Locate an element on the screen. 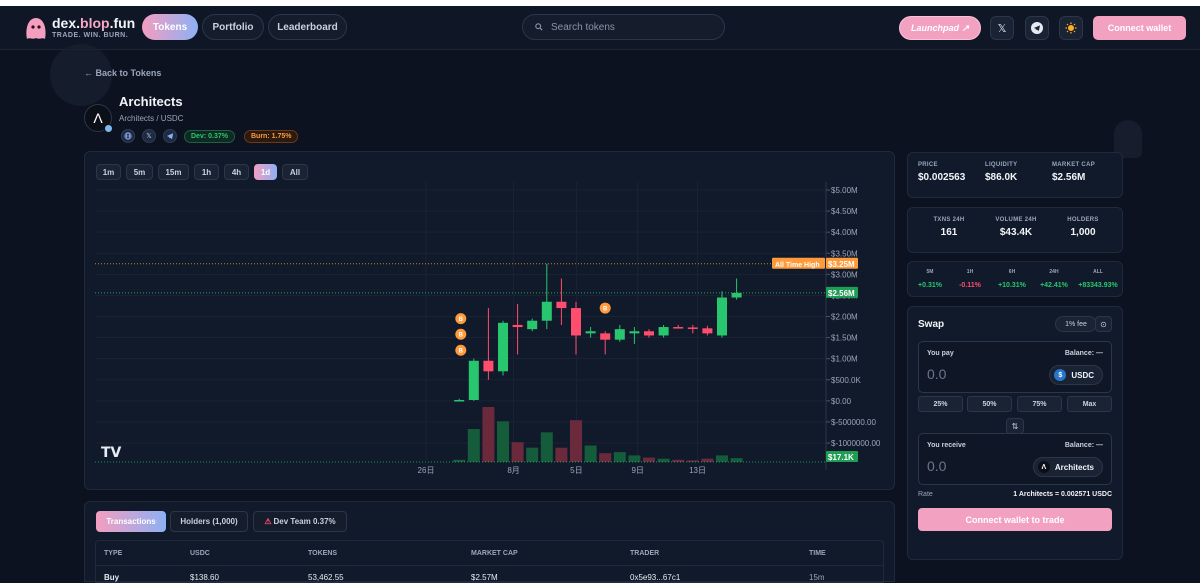  tab-transactions: Transactions is located at coordinates (131, 521).